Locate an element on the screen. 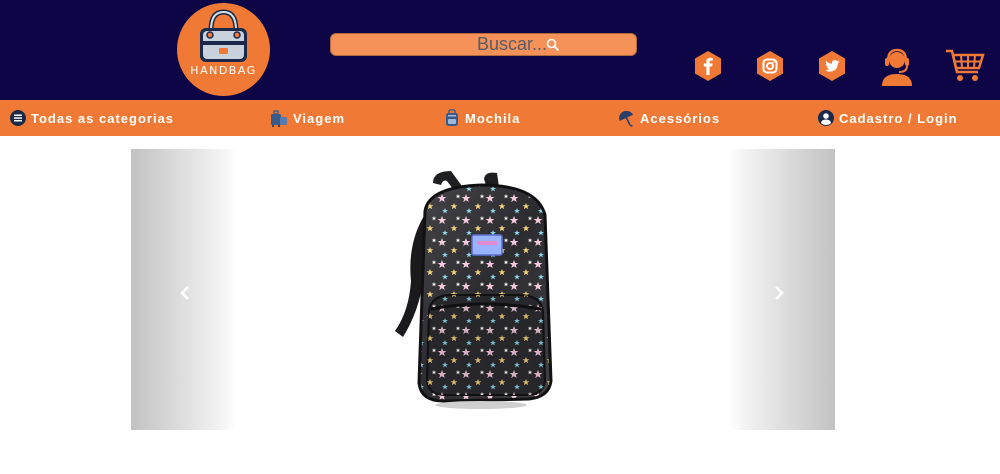  menu-icon is located at coordinates (18, 118).